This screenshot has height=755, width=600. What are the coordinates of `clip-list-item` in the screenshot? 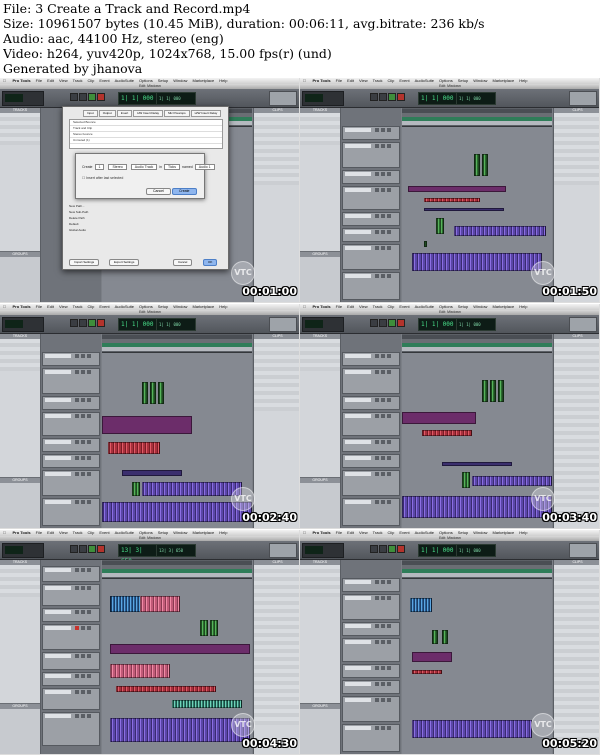 It's located at (276, 183).